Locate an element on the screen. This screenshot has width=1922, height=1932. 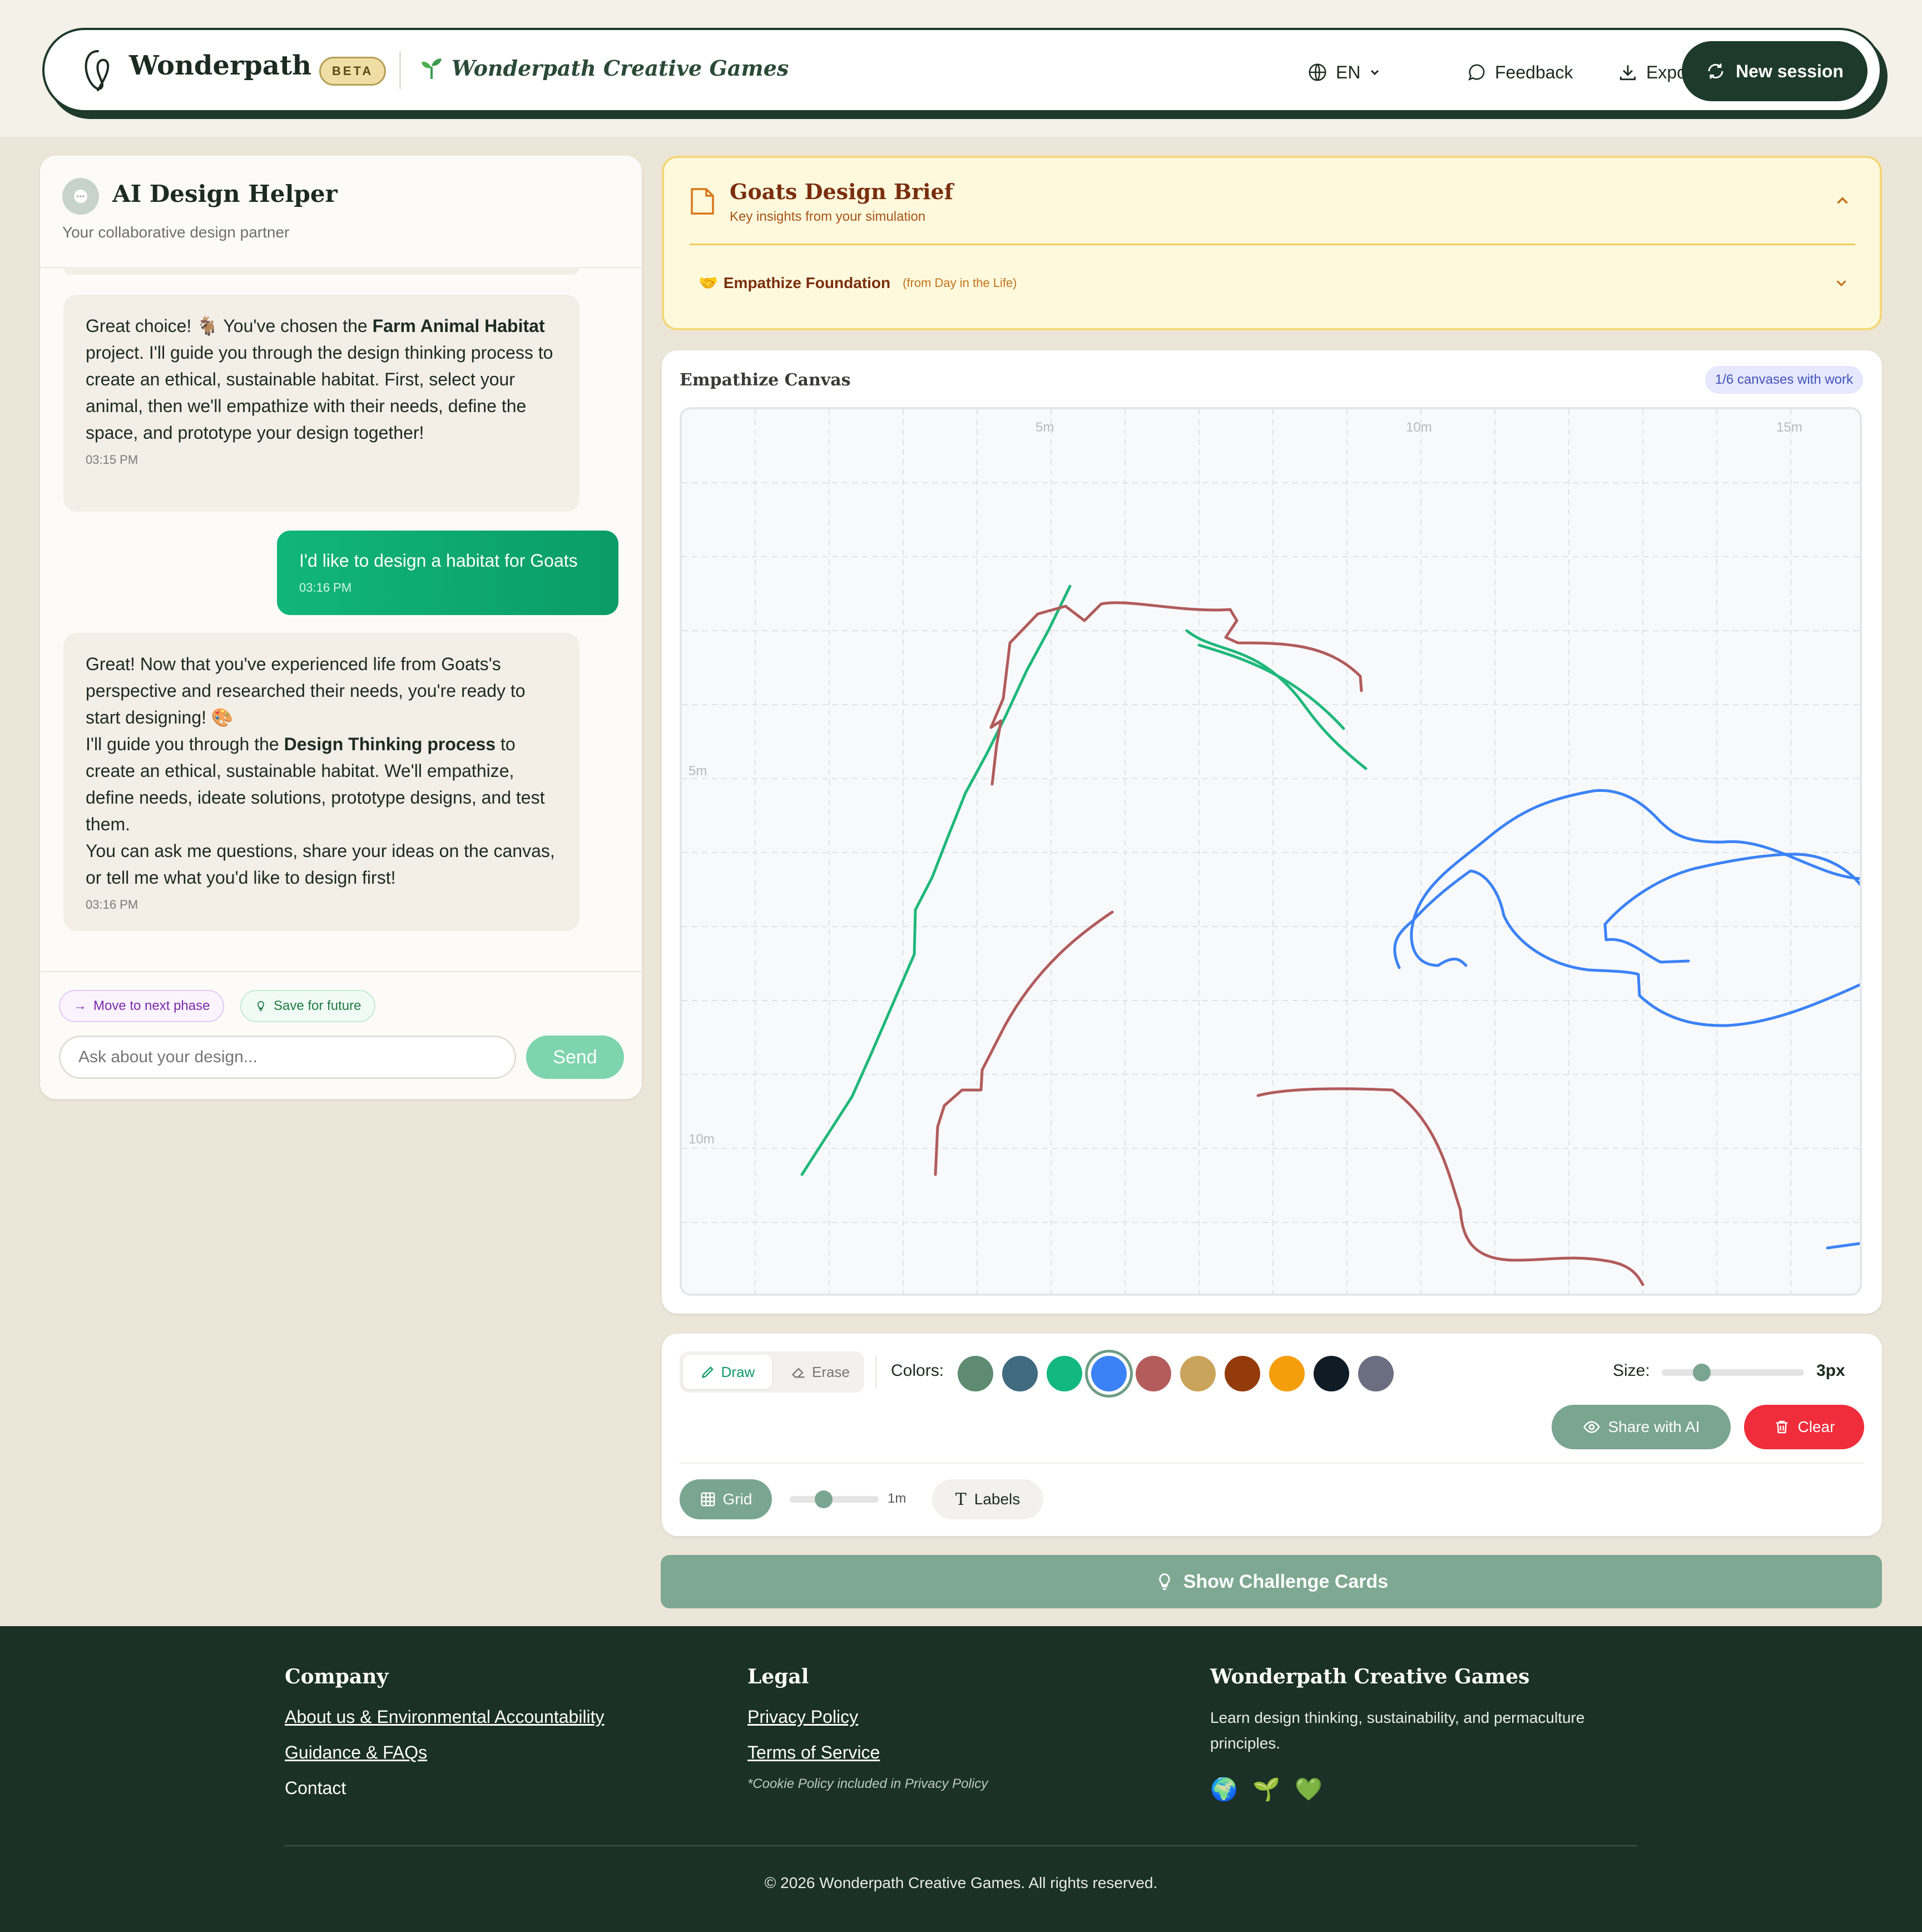
footer-link-guidance: Guidance & FAQs is located at coordinates (445, 1753).